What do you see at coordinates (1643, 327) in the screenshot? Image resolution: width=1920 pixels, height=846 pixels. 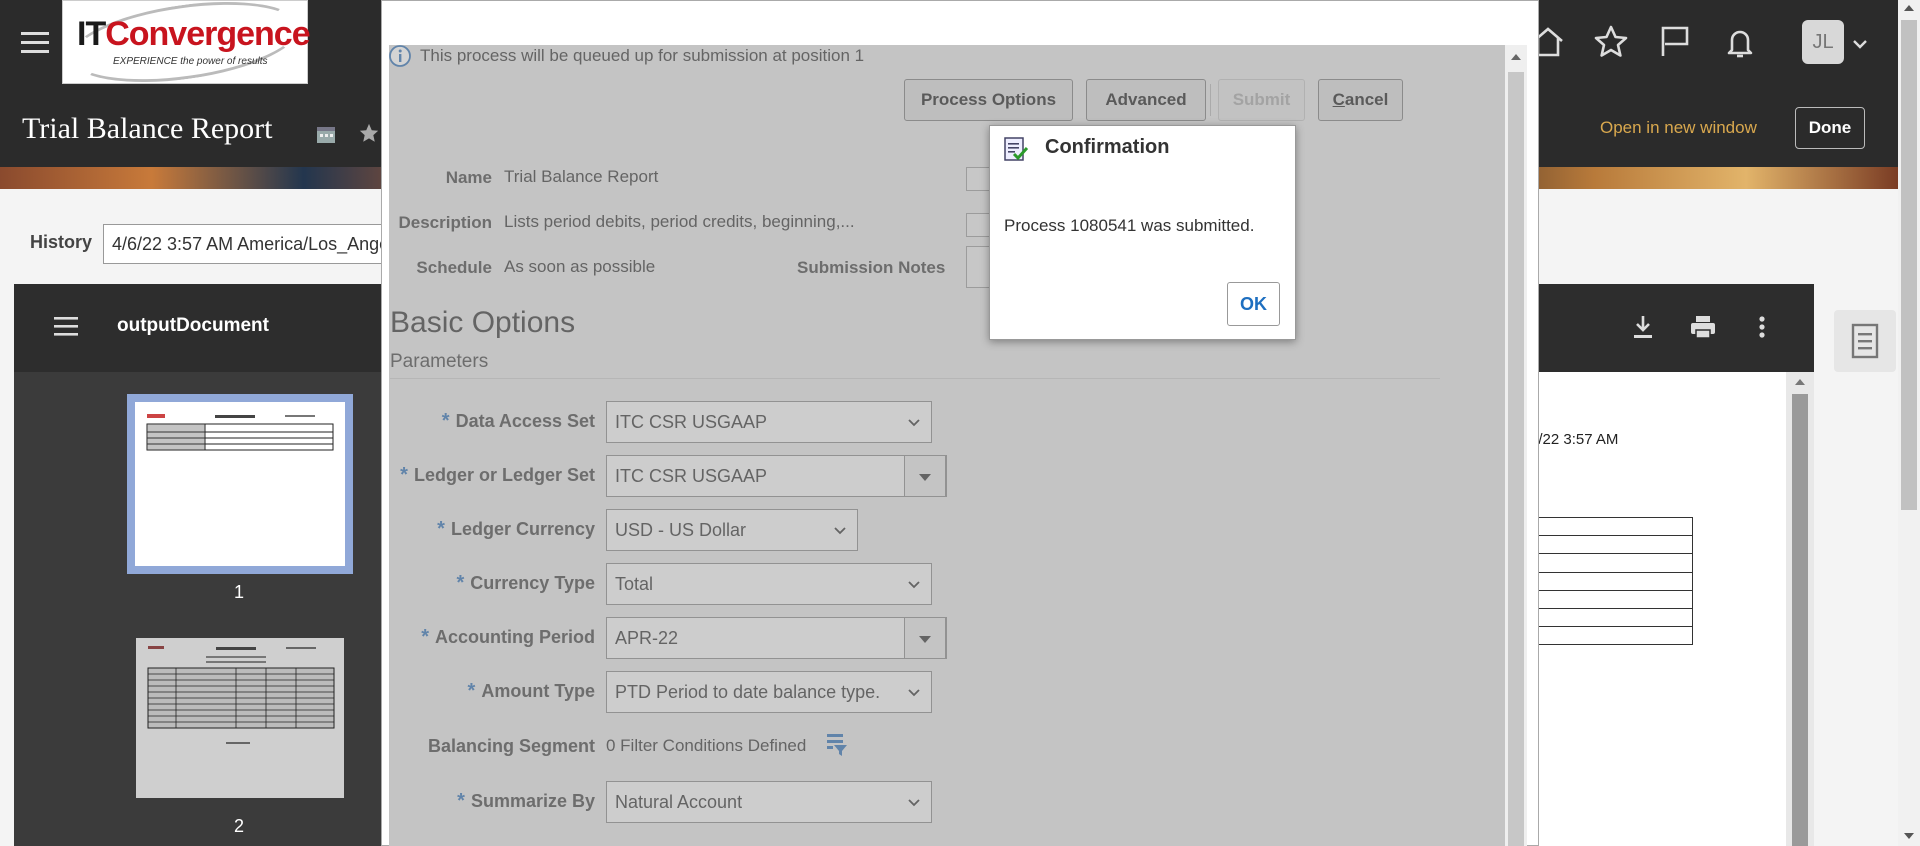 I see `download-icon` at bounding box center [1643, 327].